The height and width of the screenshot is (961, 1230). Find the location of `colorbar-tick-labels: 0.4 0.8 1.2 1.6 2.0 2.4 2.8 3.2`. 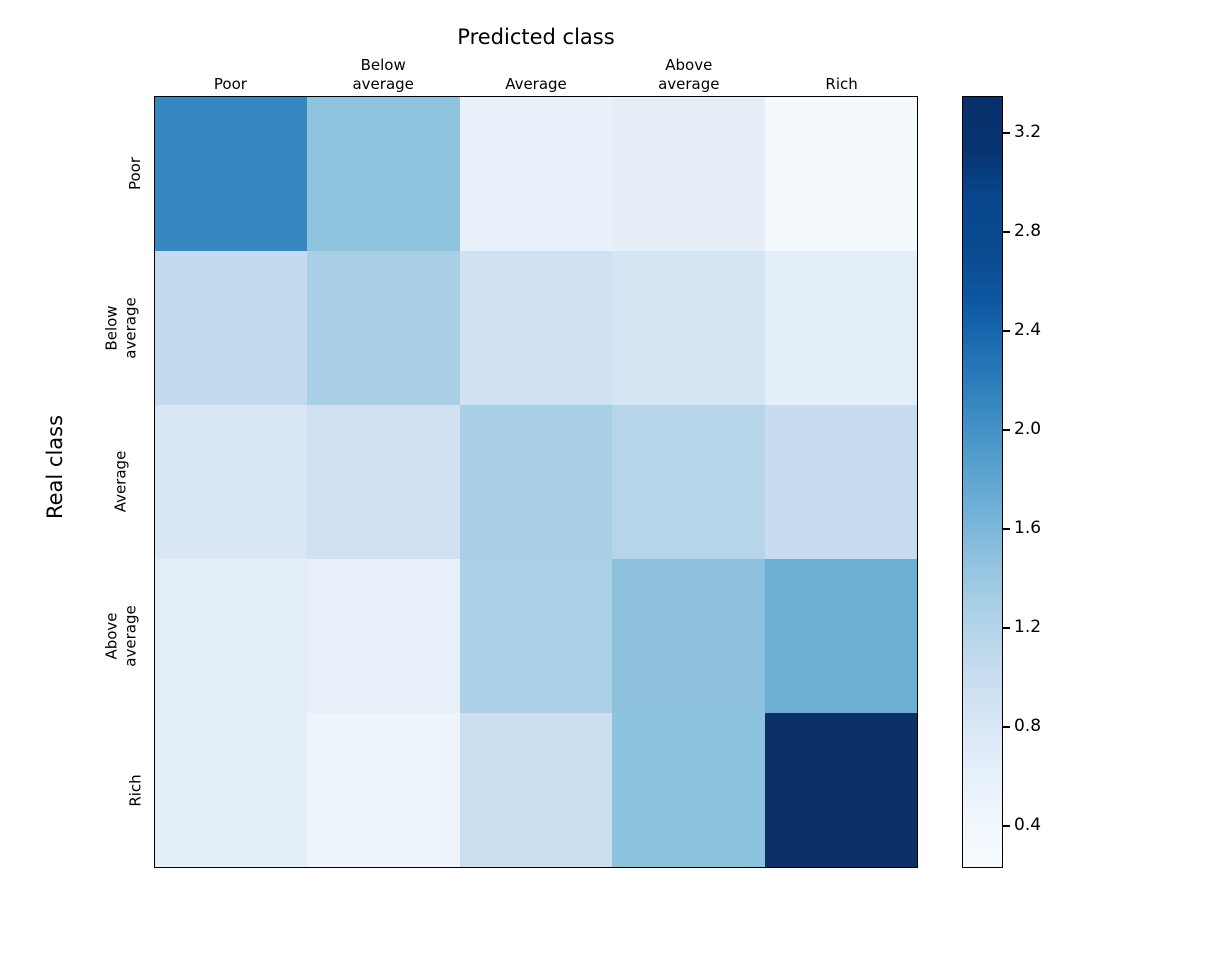

colorbar-tick-labels: 0.4 0.8 1.2 1.6 2.0 2.4 2.8 3.2 is located at coordinates (1048, 482).